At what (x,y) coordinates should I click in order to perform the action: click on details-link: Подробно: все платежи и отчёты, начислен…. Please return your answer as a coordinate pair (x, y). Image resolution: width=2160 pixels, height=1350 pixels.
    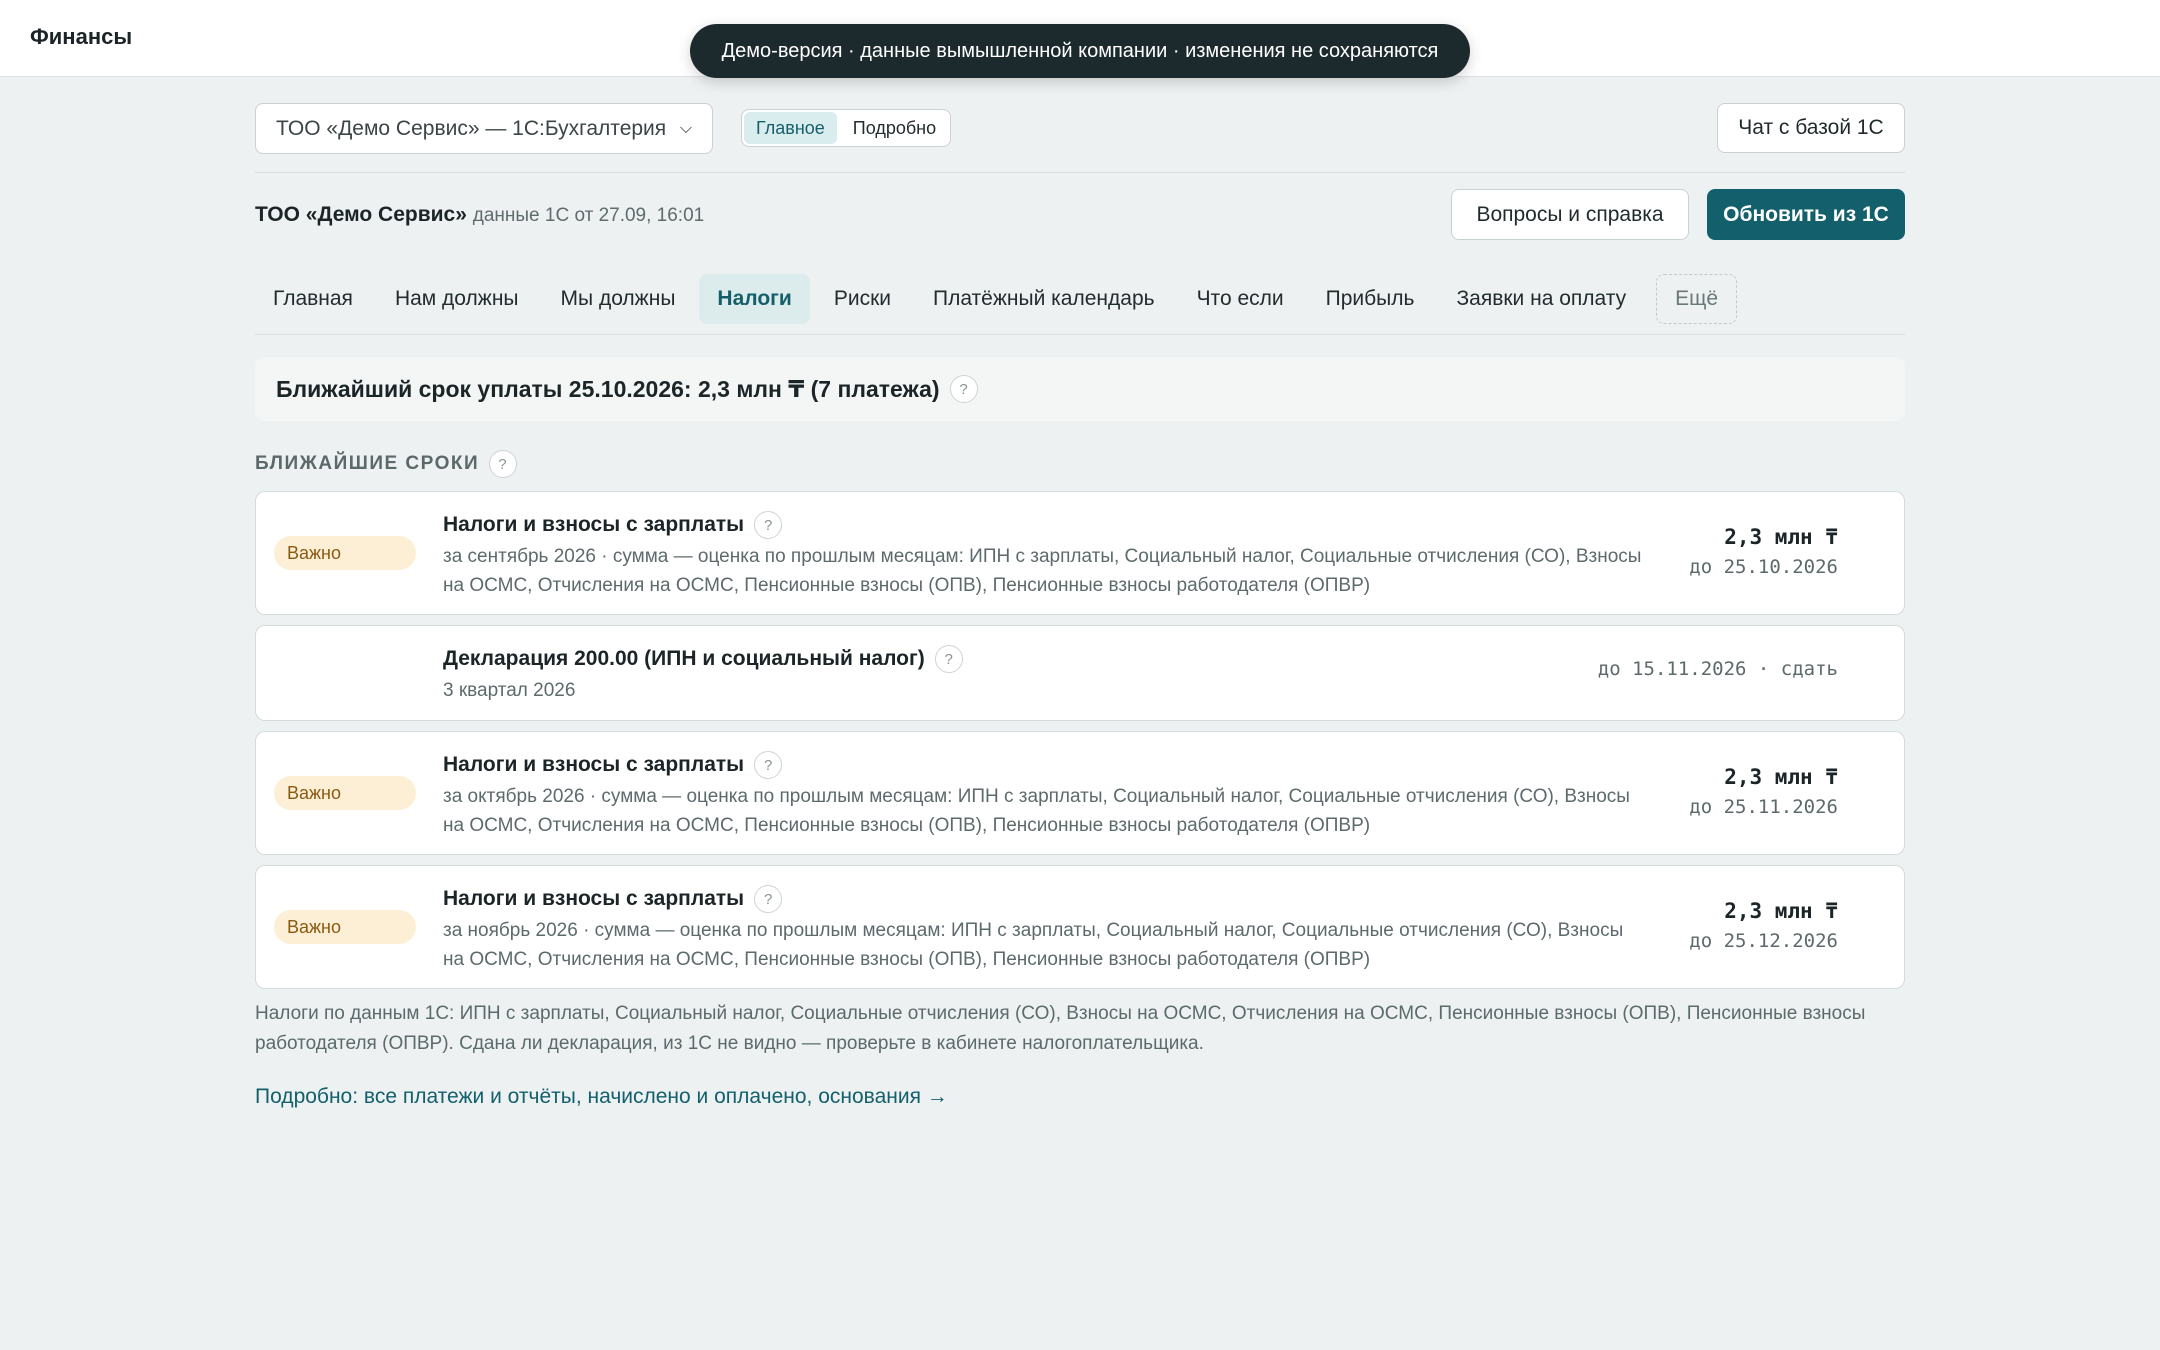
    Looking at the image, I should click on (1080, 1097).